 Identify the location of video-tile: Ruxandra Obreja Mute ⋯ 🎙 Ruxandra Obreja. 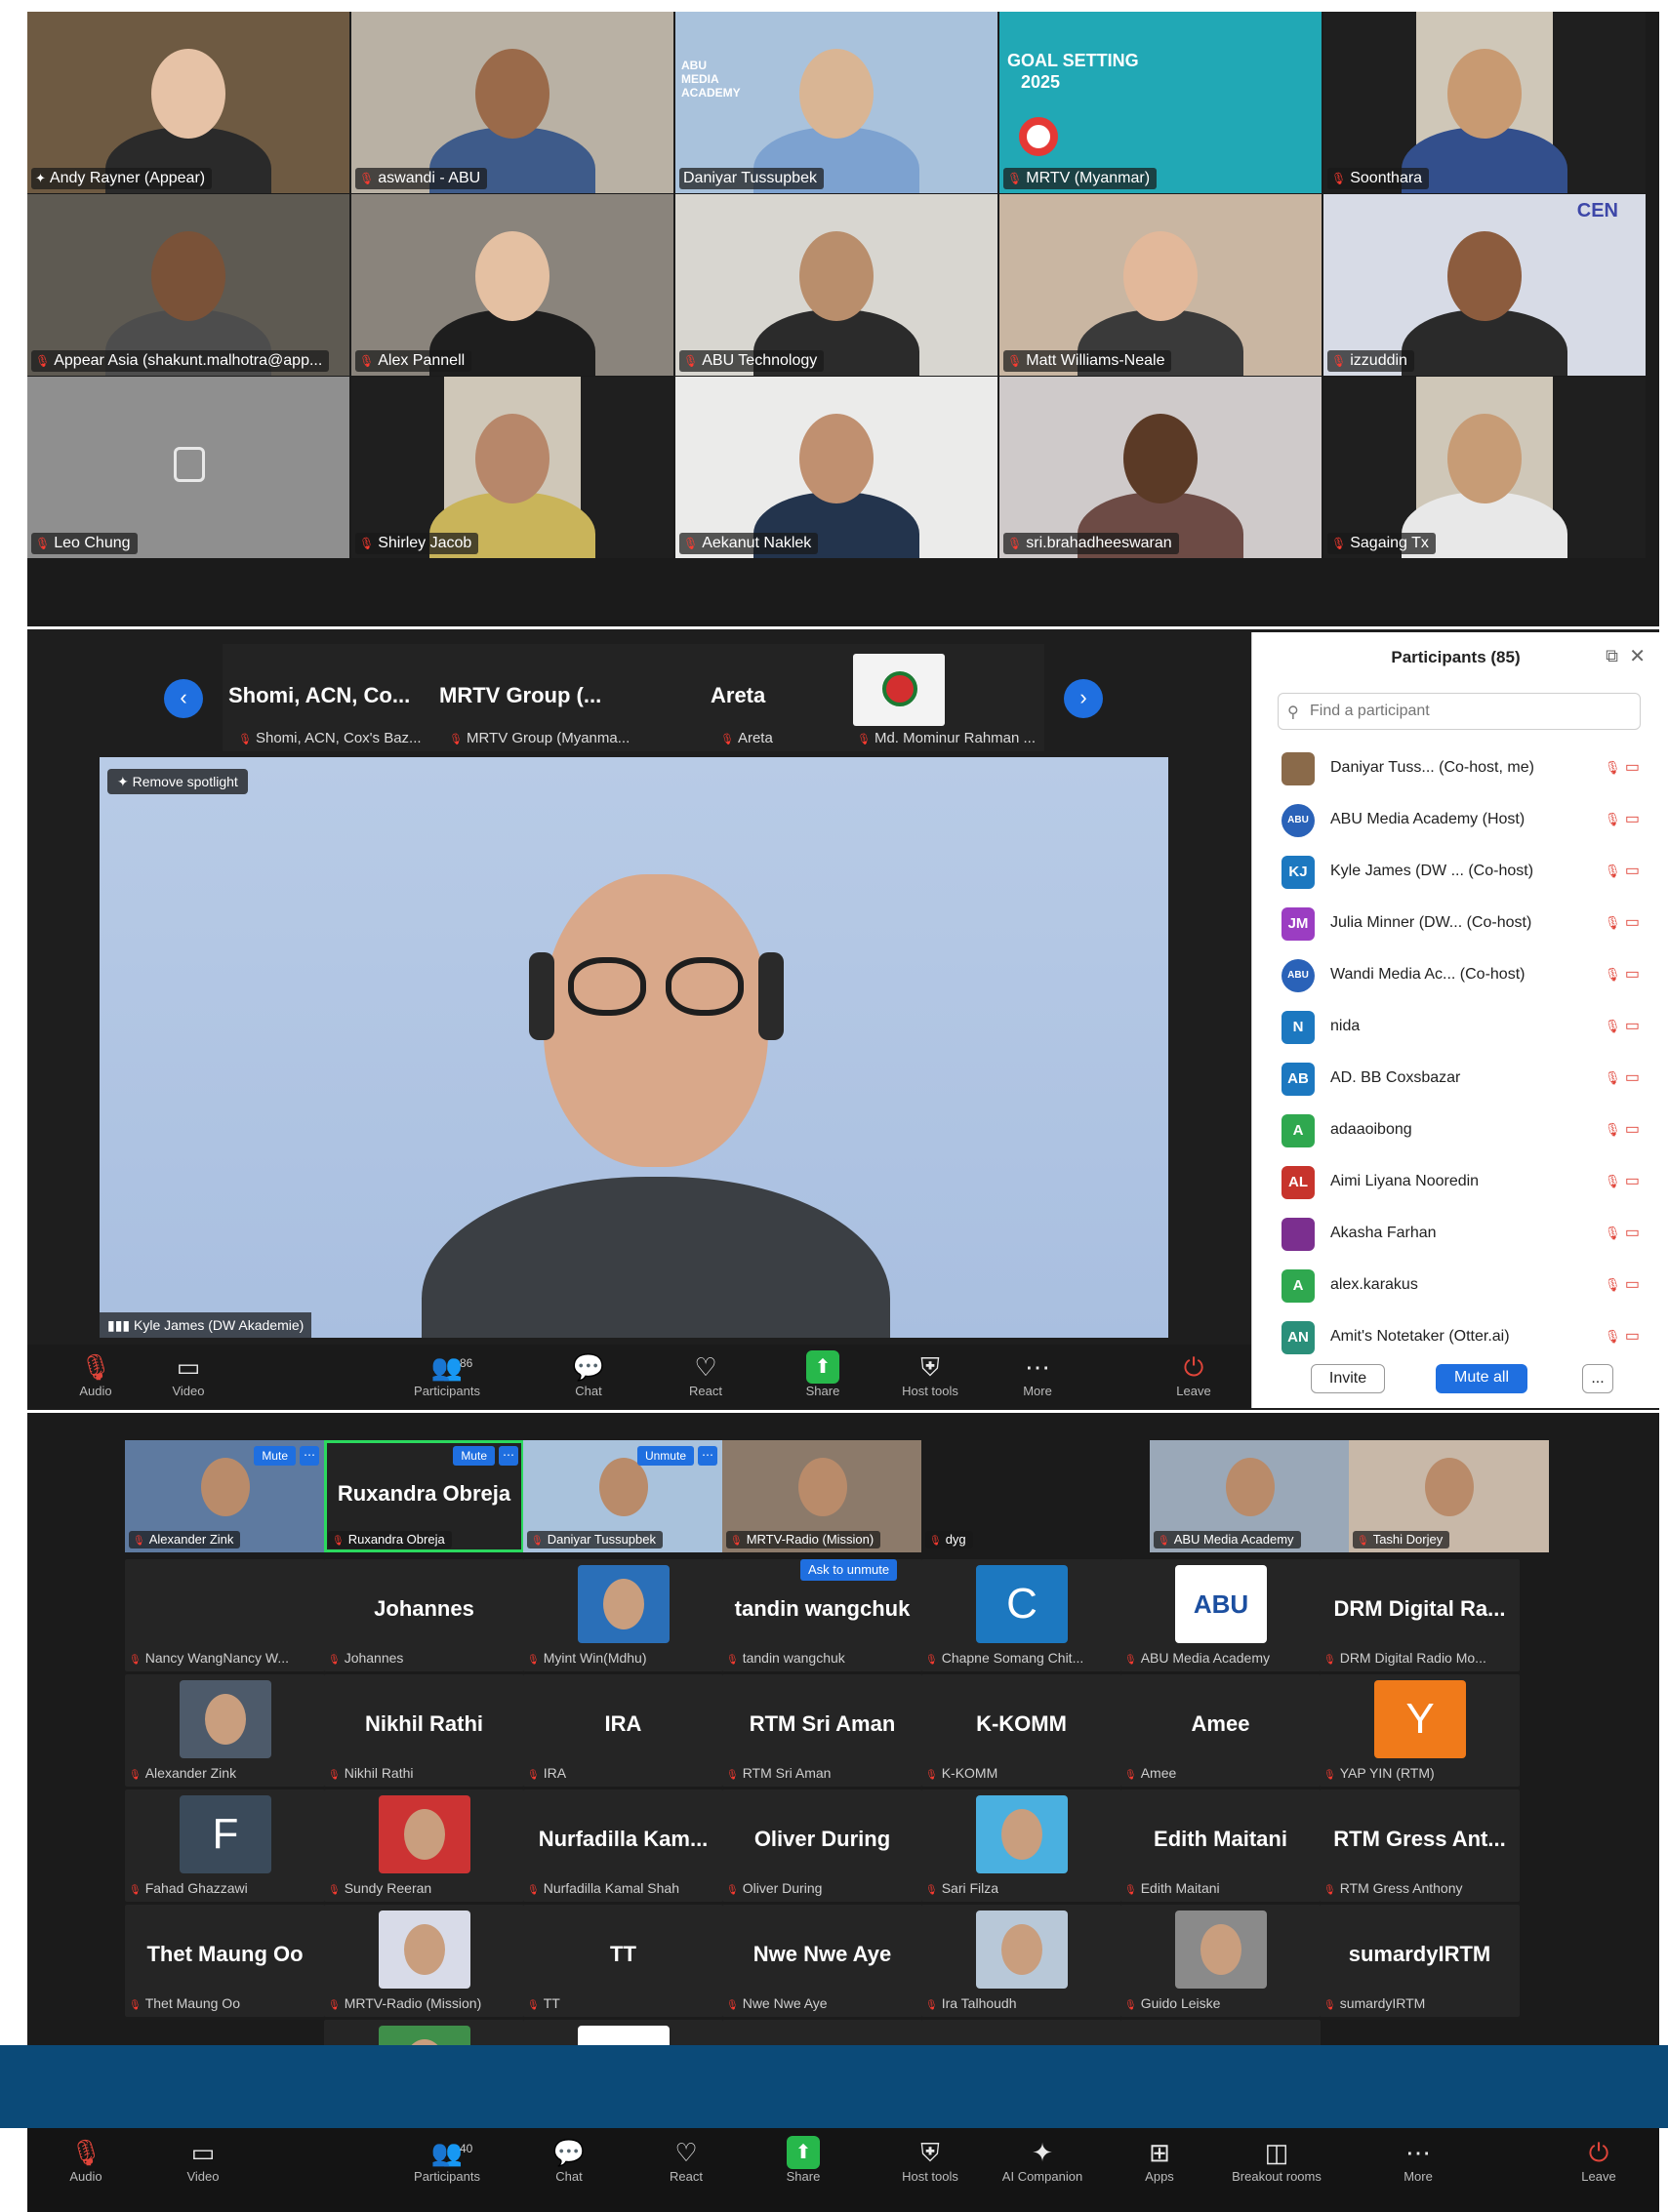
(424, 1496).